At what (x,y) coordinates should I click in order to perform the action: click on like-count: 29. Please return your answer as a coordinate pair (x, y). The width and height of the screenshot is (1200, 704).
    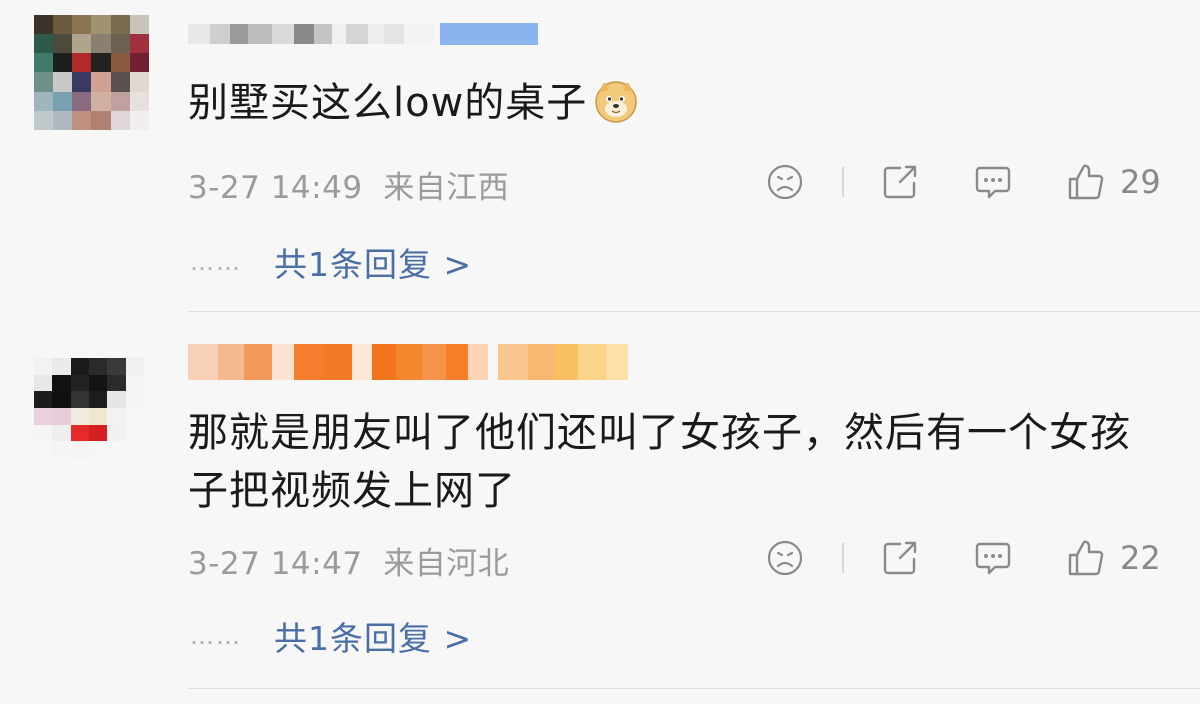
    Looking at the image, I should click on (1140, 182).